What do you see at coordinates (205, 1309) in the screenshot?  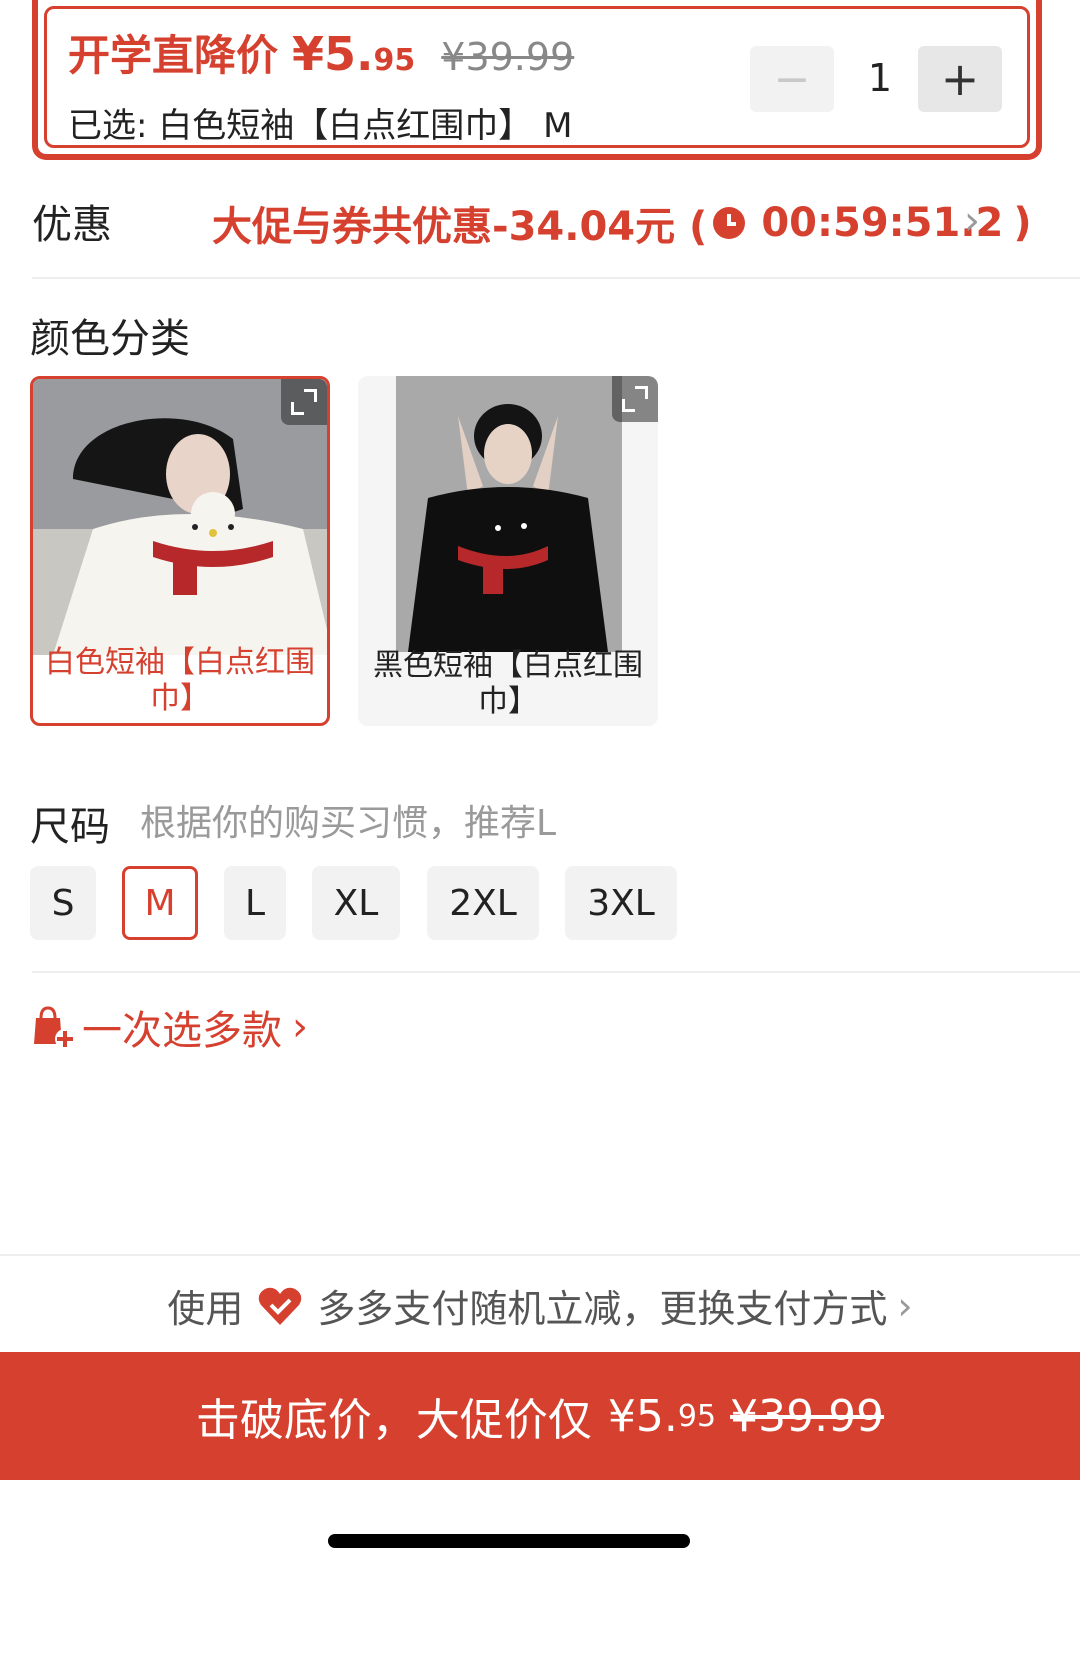 I see `payment-prefix: 使用` at bounding box center [205, 1309].